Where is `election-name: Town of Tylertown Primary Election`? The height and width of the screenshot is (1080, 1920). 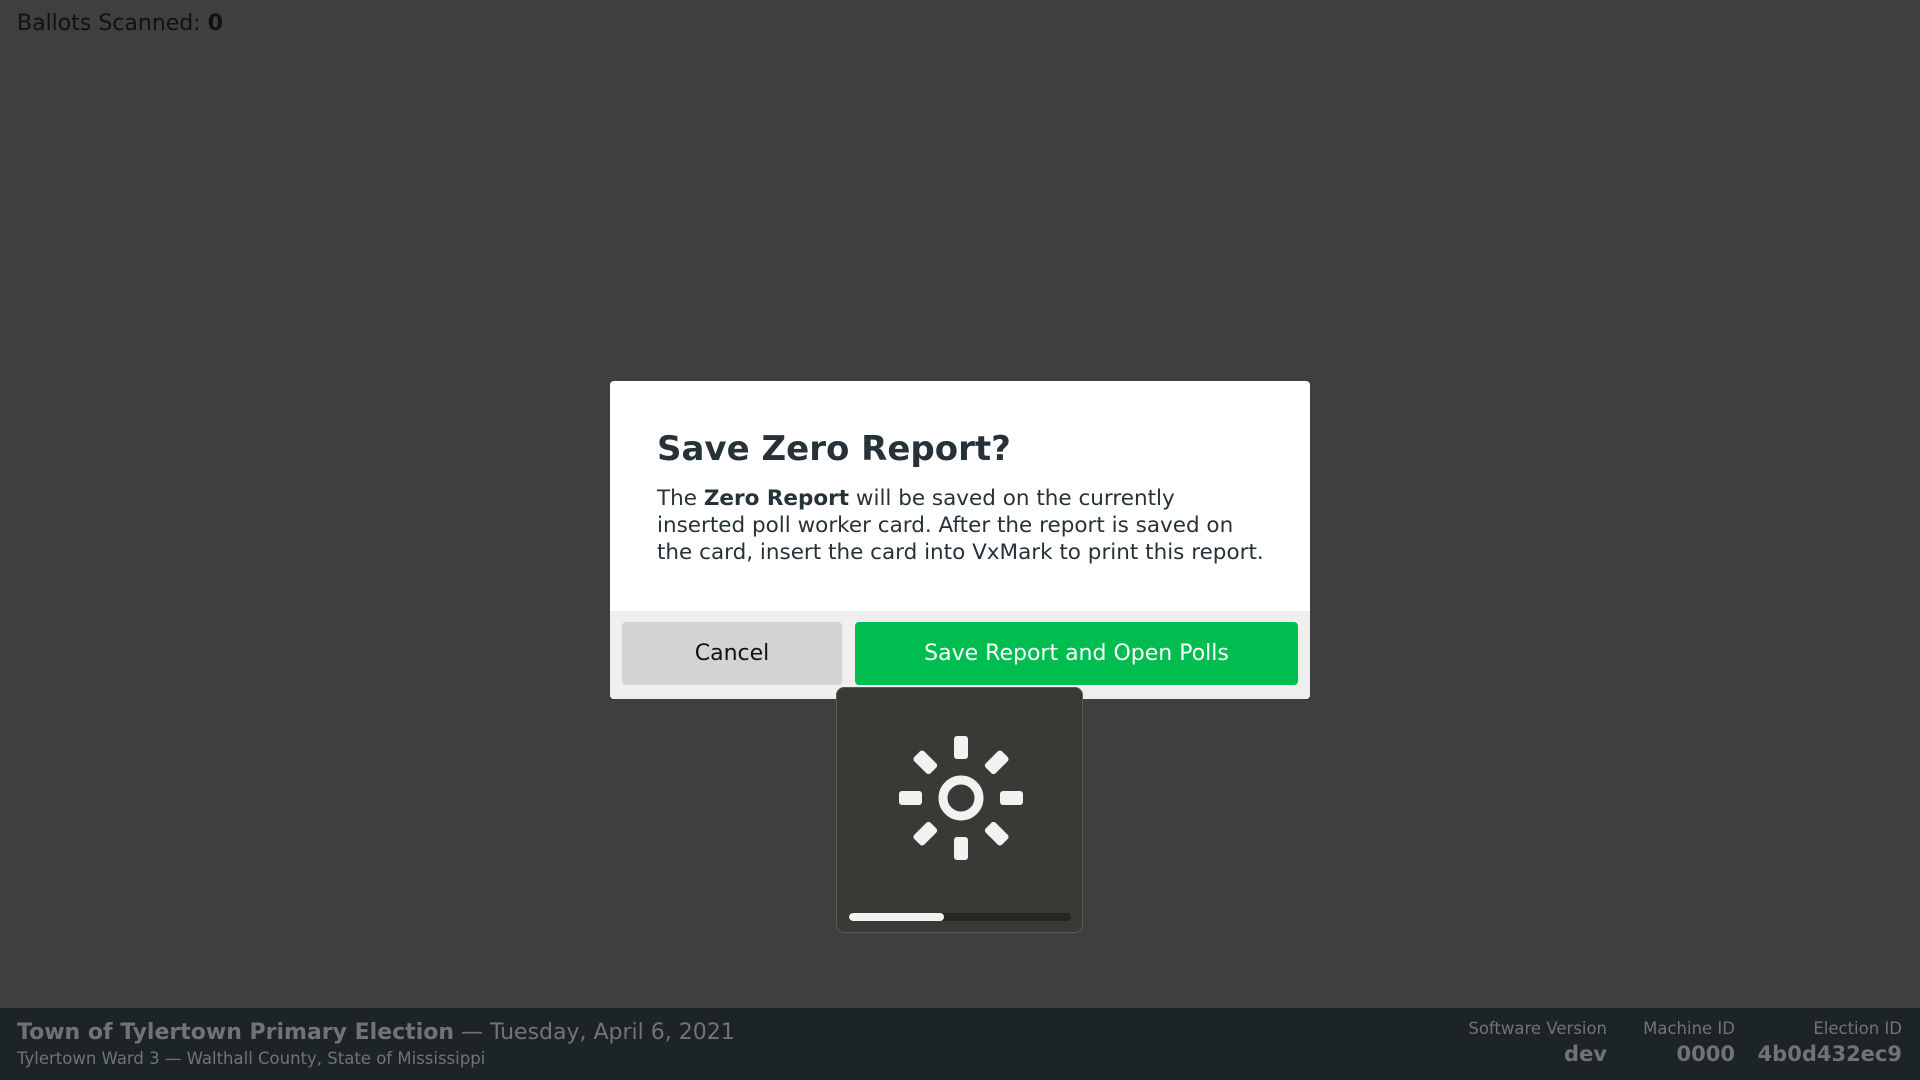 election-name: Town of Tylertown Primary Election is located at coordinates (236, 1032).